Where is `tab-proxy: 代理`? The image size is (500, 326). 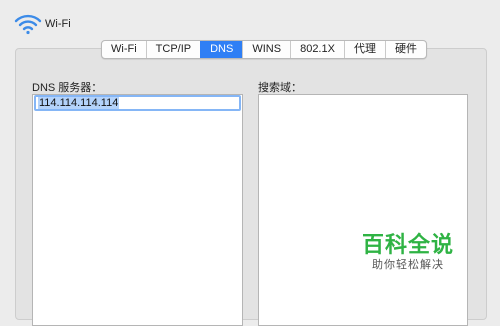
tab-proxy: 代理 is located at coordinates (364, 49).